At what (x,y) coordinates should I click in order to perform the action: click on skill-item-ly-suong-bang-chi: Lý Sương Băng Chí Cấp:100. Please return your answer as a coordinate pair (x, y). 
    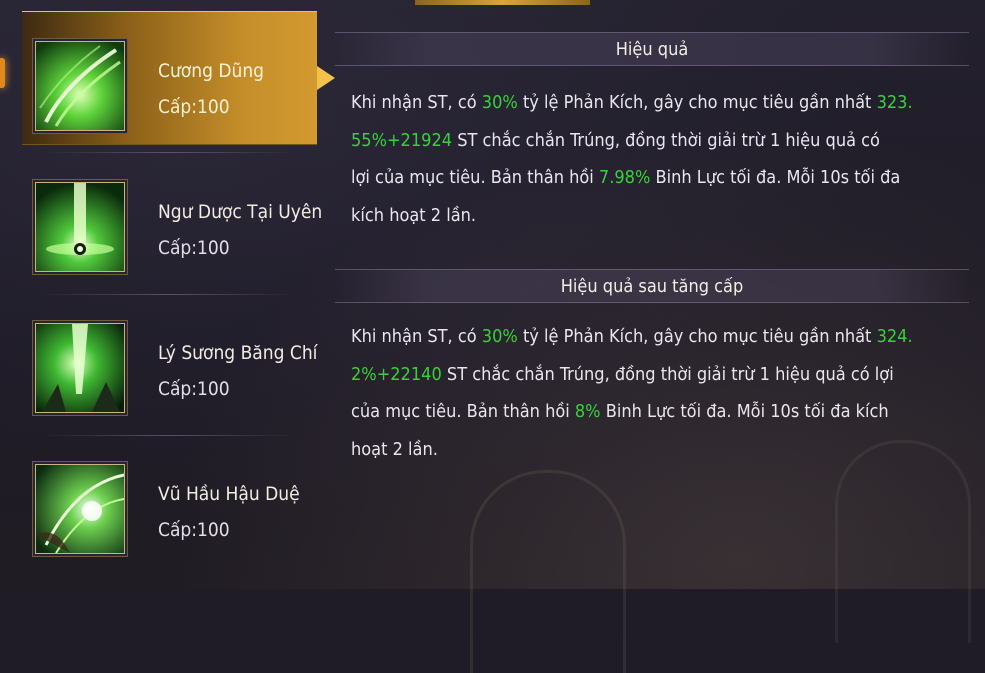
    Looking at the image, I should click on (169, 360).